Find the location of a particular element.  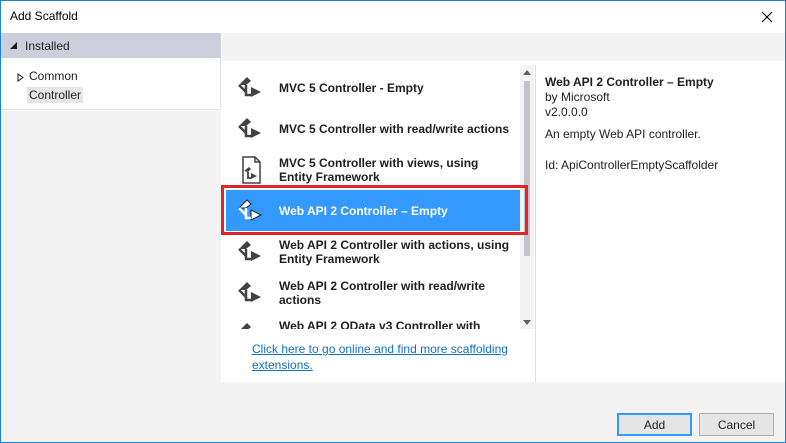

dialog-footer: Add Cancel is located at coordinates (393, 412).